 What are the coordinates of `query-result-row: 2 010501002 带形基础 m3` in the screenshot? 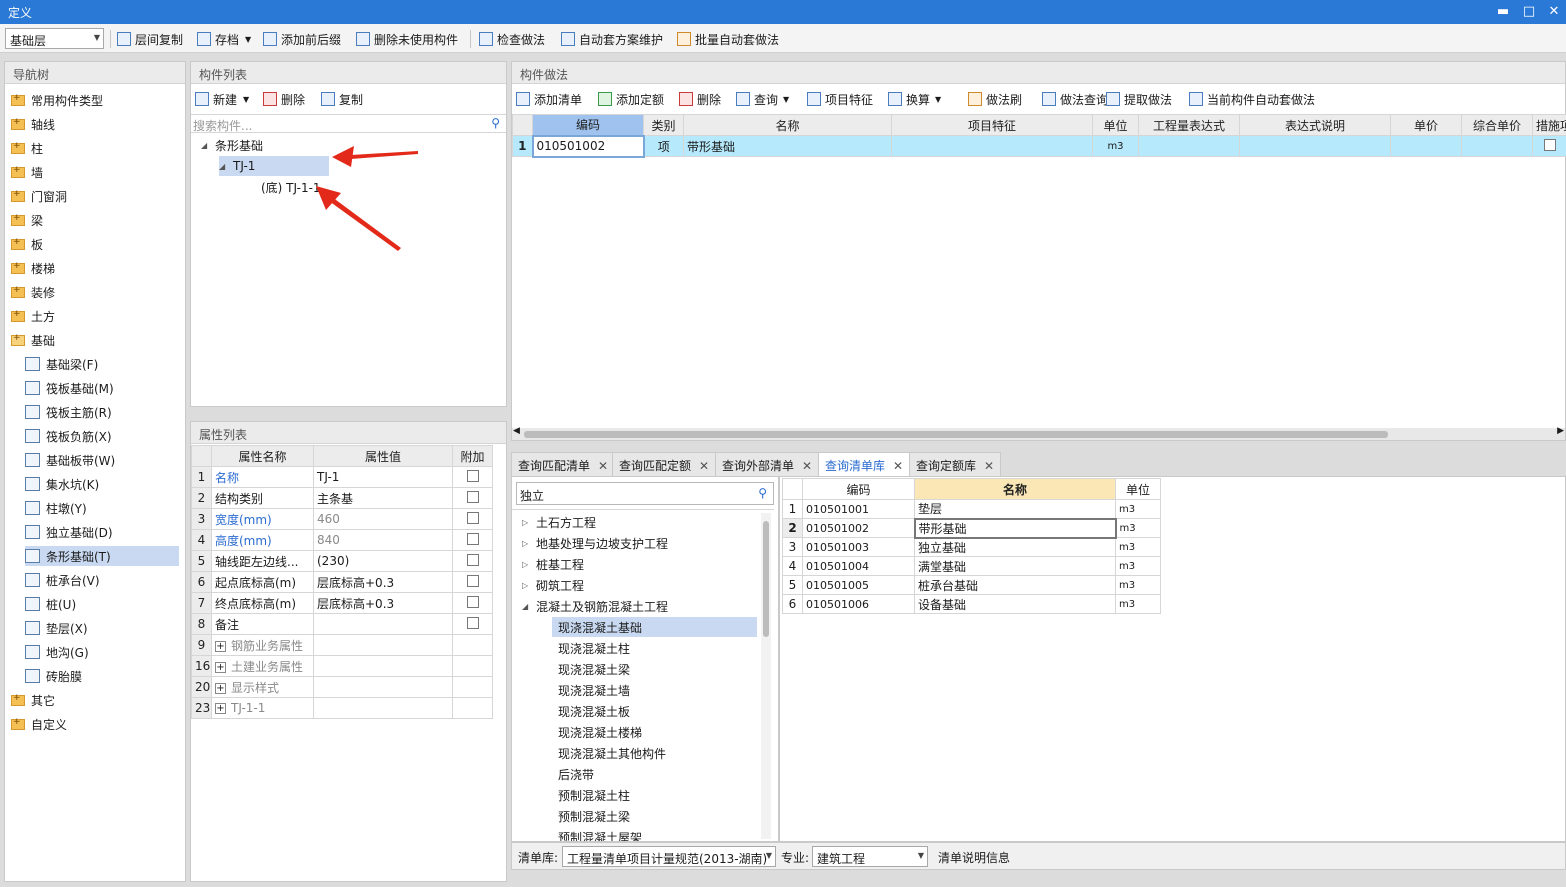 It's located at (971, 528).